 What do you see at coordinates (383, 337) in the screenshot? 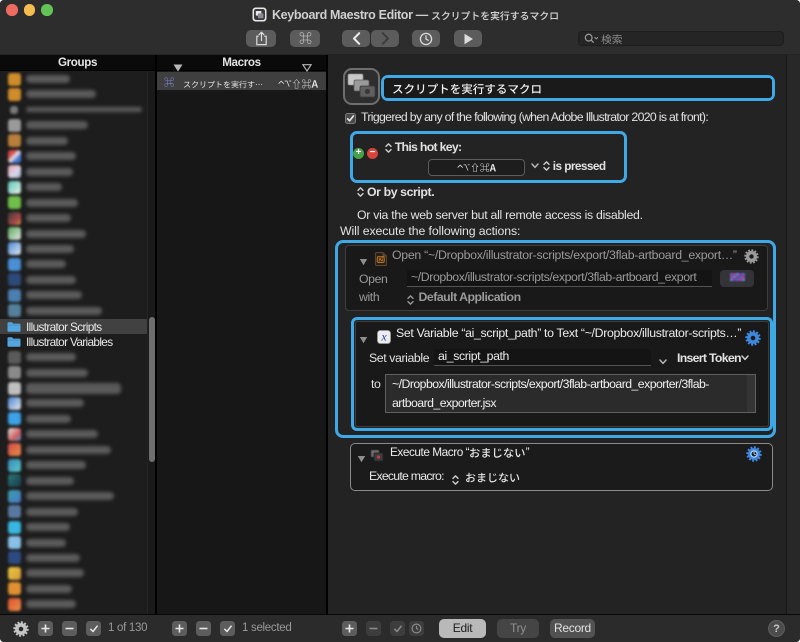
I see `svg-text: x` at bounding box center [383, 337].